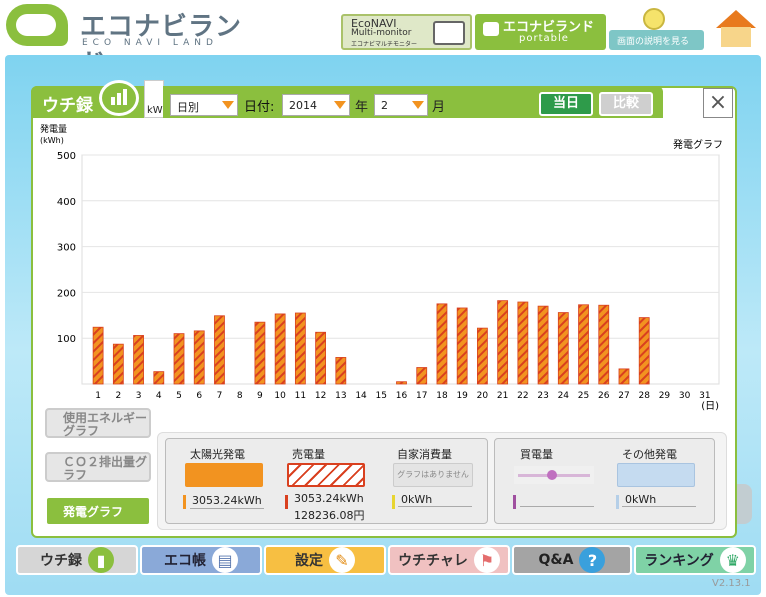 This screenshot has width=766, height=597. What do you see at coordinates (240, 396) in the screenshot?
I see `x-tick-label: 8` at bounding box center [240, 396].